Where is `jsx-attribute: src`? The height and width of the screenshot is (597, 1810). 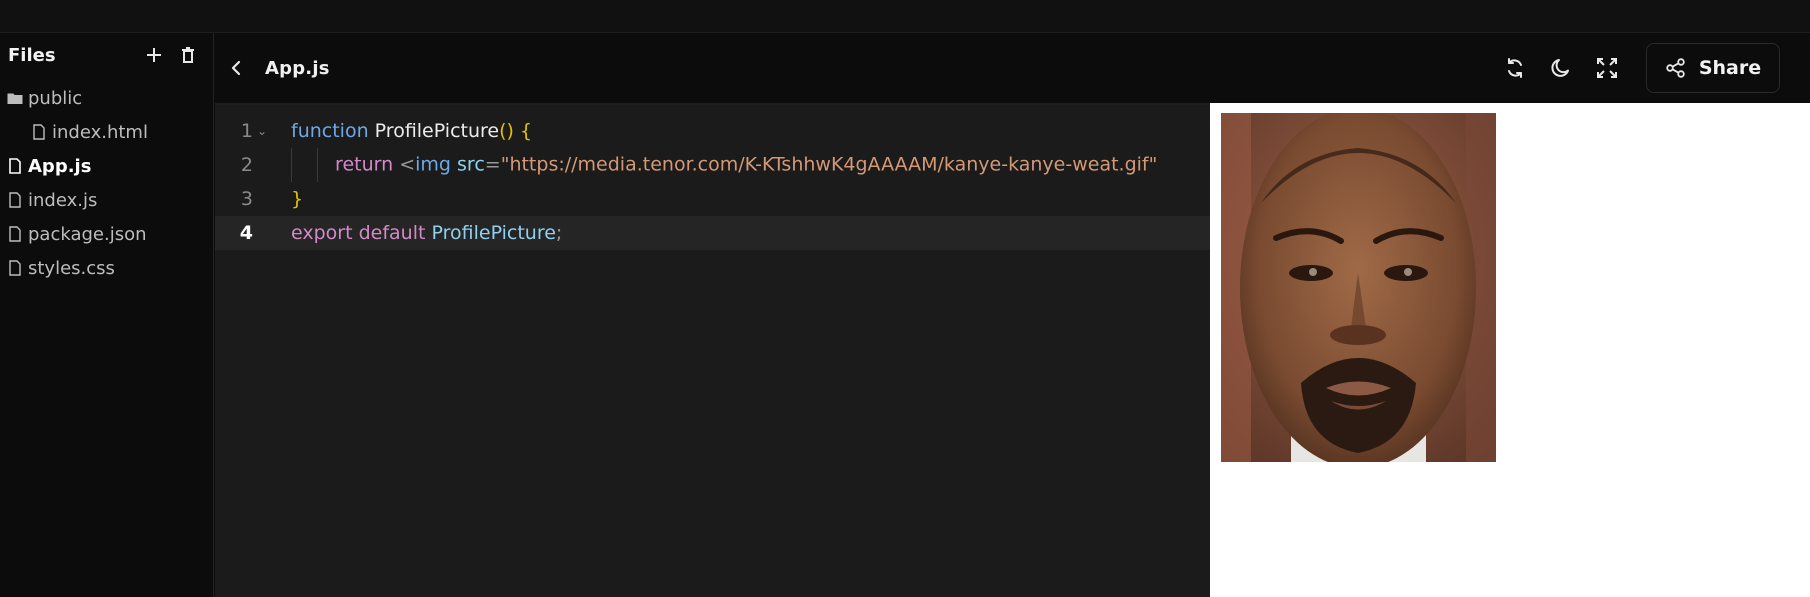
jsx-attribute: src is located at coordinates (471, 164).